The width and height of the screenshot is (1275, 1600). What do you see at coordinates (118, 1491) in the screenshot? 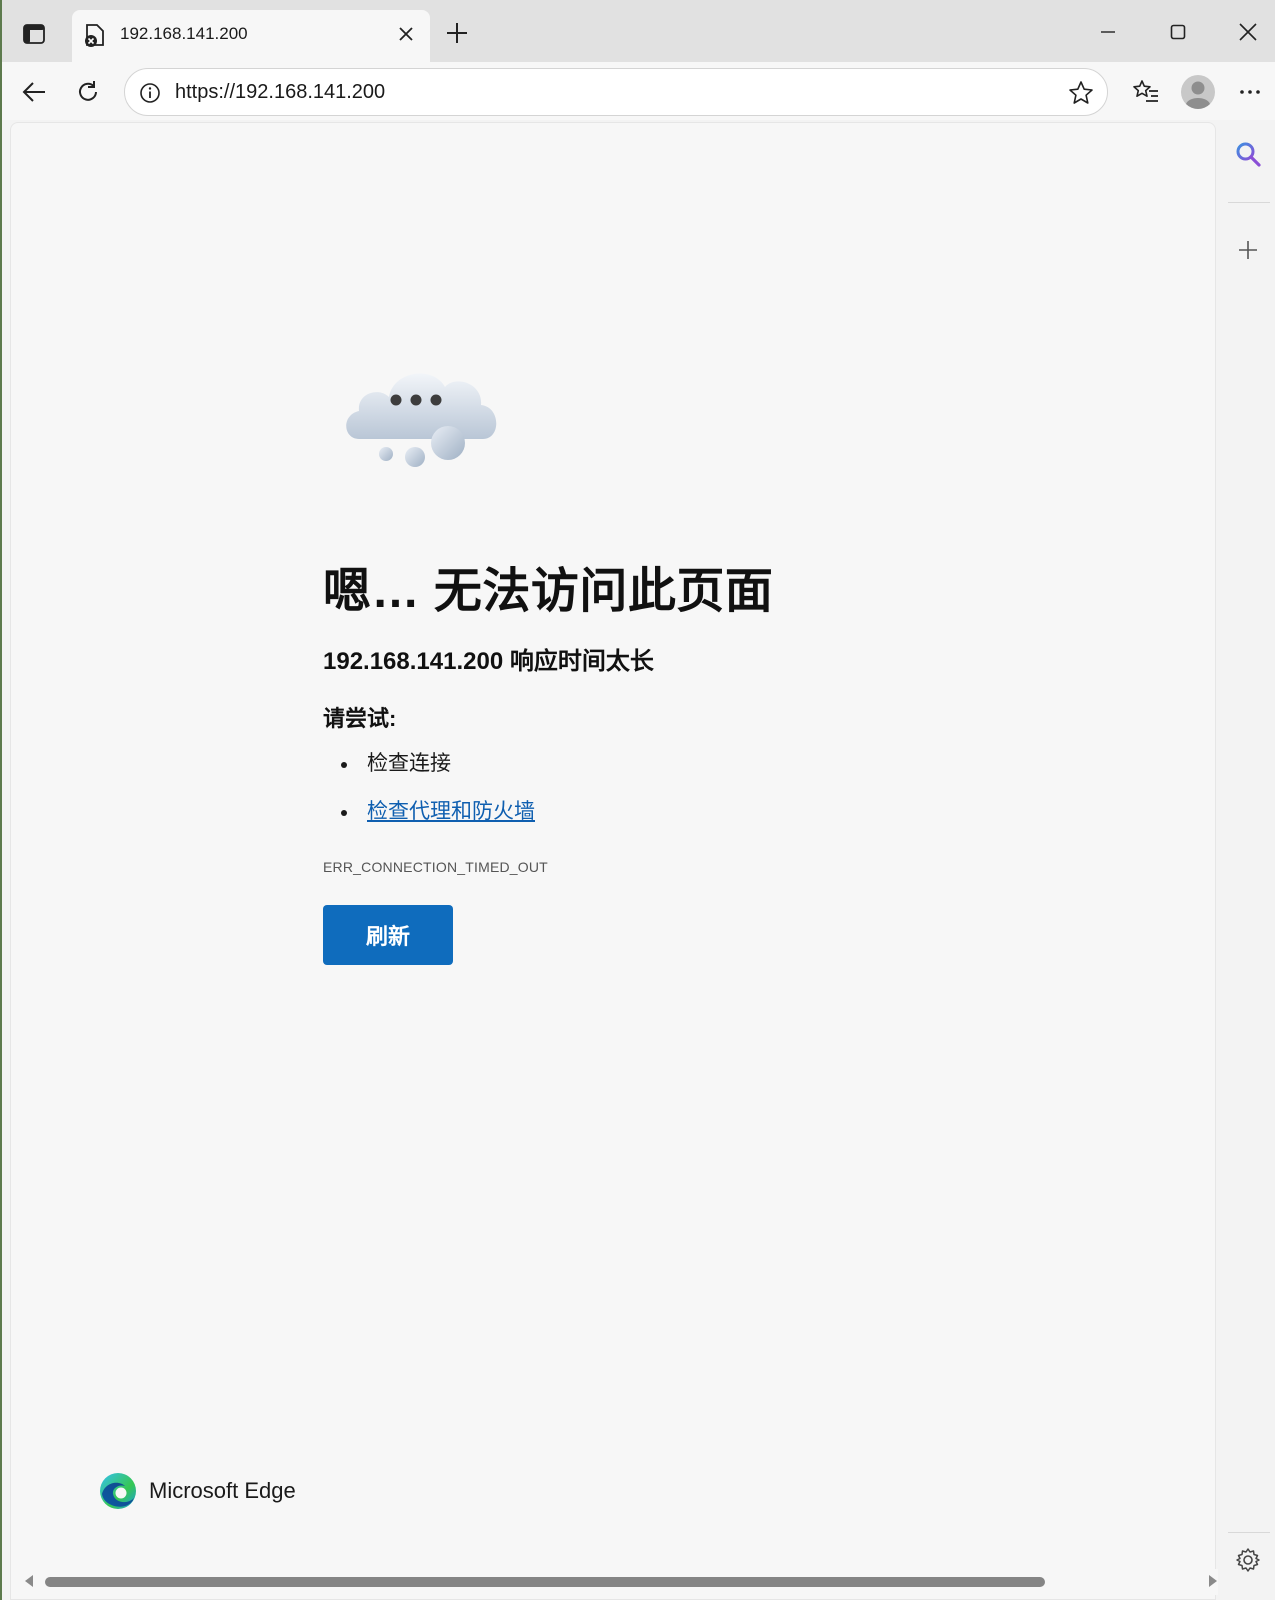
I see `edge-logo-icon` at bounding box center [118, 1491].